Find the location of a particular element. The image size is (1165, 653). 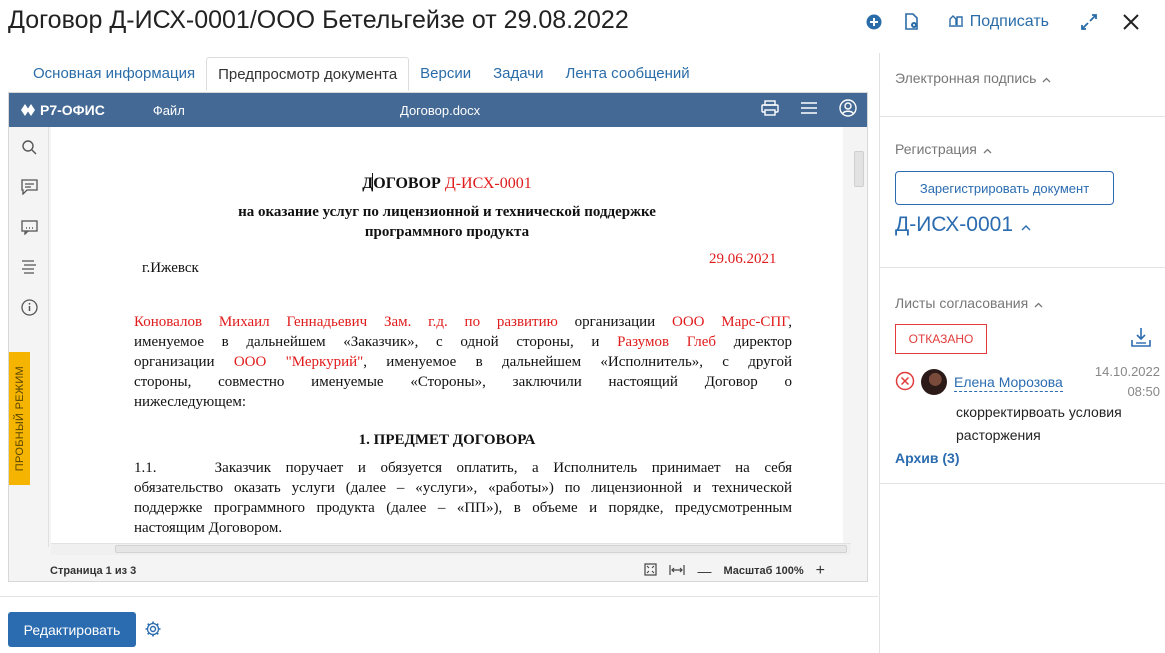

plus-circle-icon is located at coordinates (874, 22).